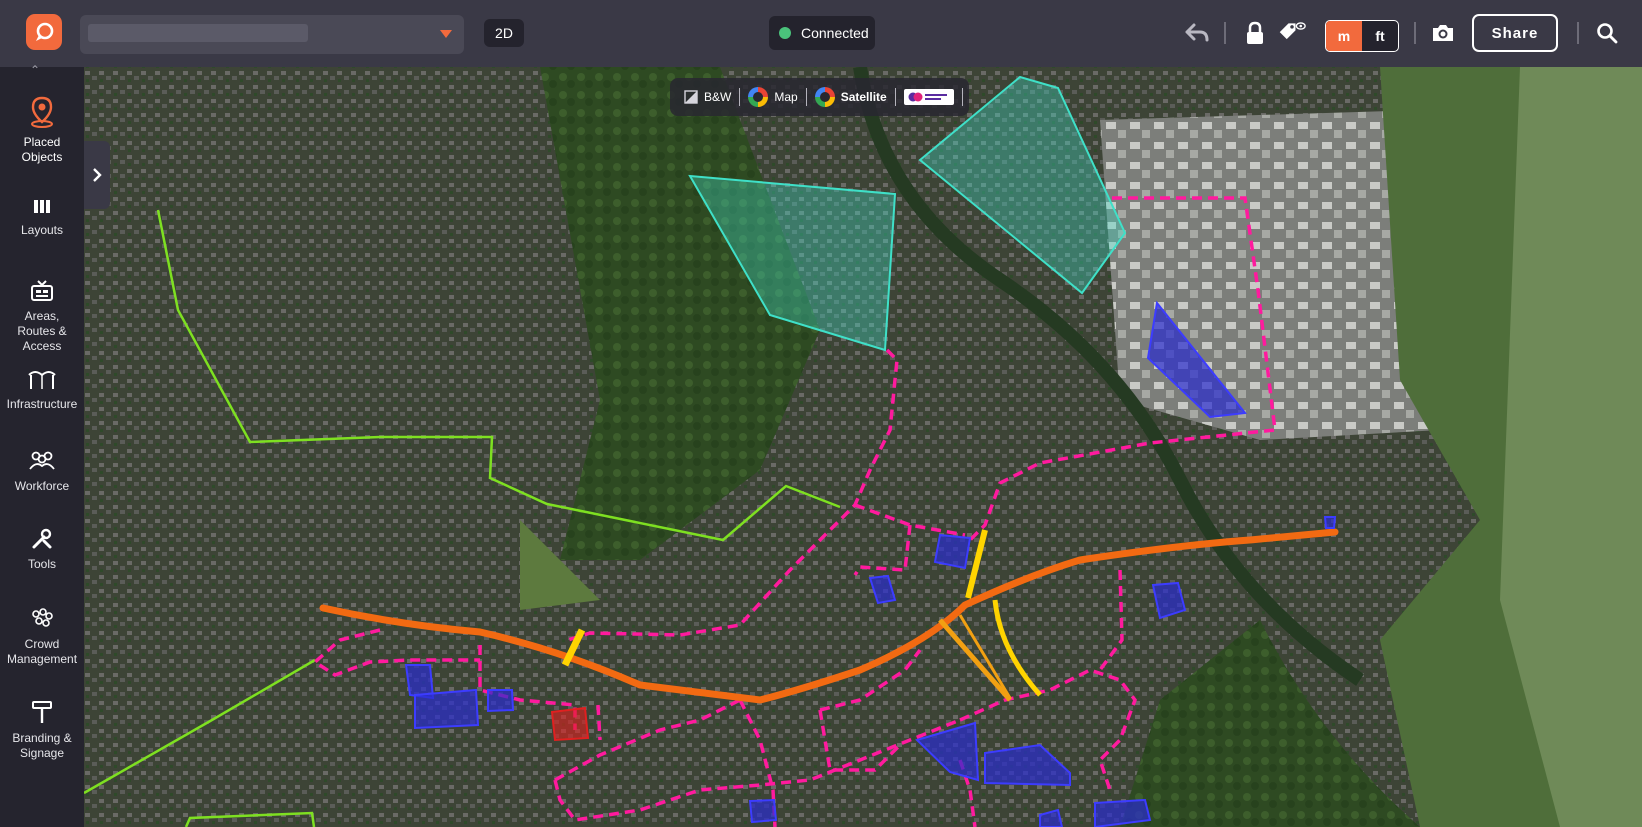 The height and width of the screenshot is (827, 1642). I want to click on sidebar-item-workforce: Workforce, so click(42, 471).